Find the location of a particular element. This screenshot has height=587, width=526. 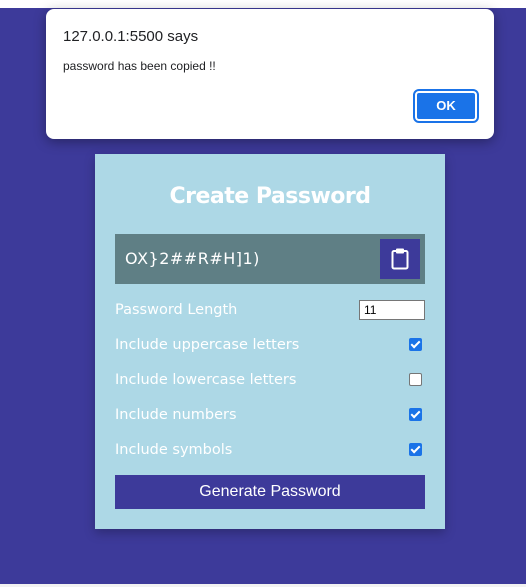

uppercase-checkbox is located at coordinates (415, 344).